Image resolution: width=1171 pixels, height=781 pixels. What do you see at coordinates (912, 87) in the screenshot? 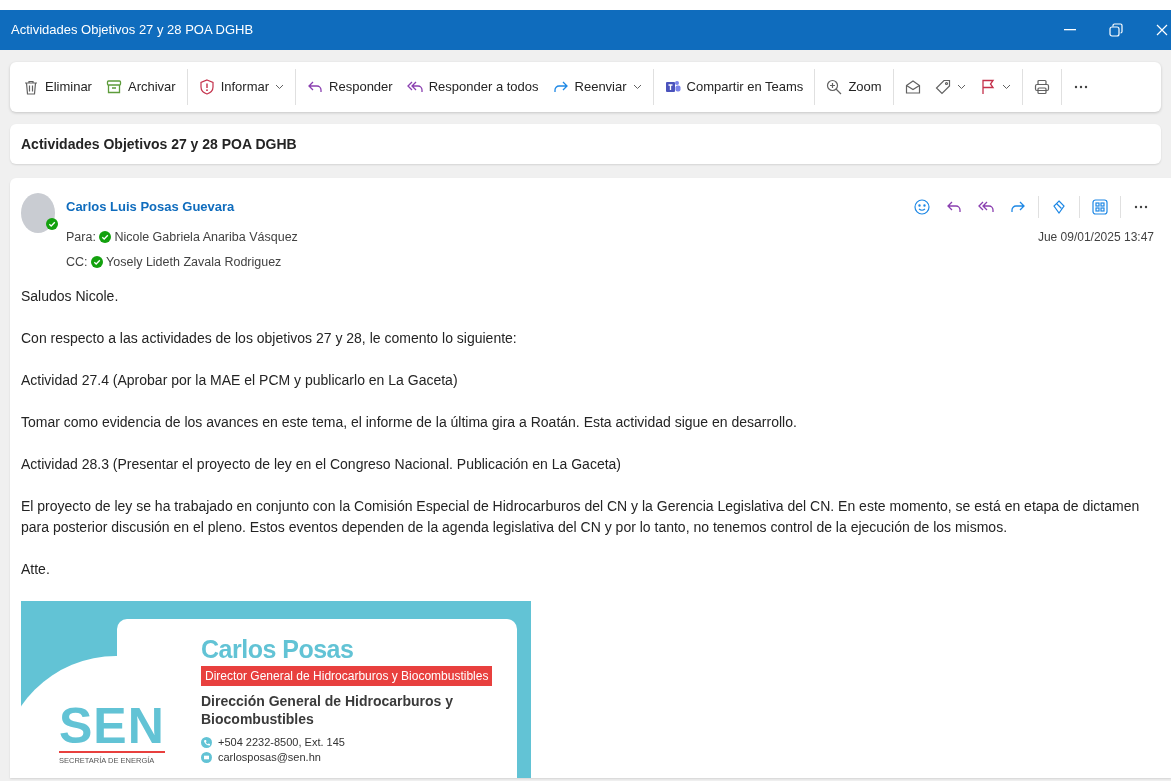
I see `envelope-icon` at bounding box center [912, 87].